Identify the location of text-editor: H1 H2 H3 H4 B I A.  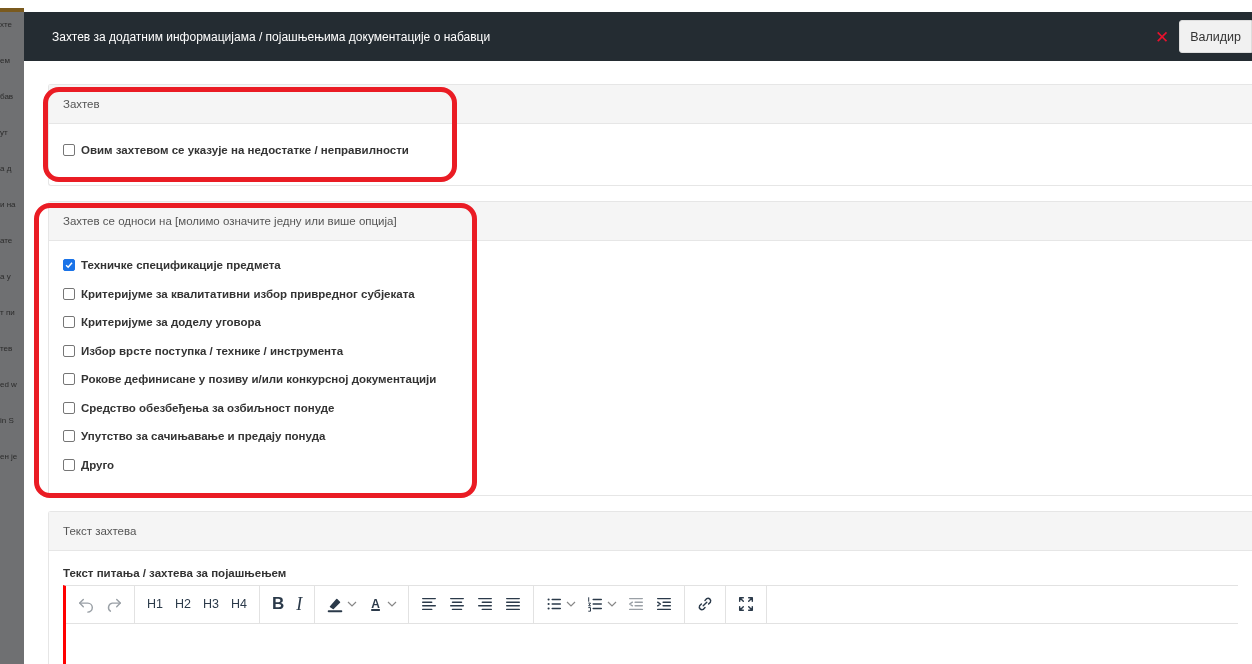
(650, 624).